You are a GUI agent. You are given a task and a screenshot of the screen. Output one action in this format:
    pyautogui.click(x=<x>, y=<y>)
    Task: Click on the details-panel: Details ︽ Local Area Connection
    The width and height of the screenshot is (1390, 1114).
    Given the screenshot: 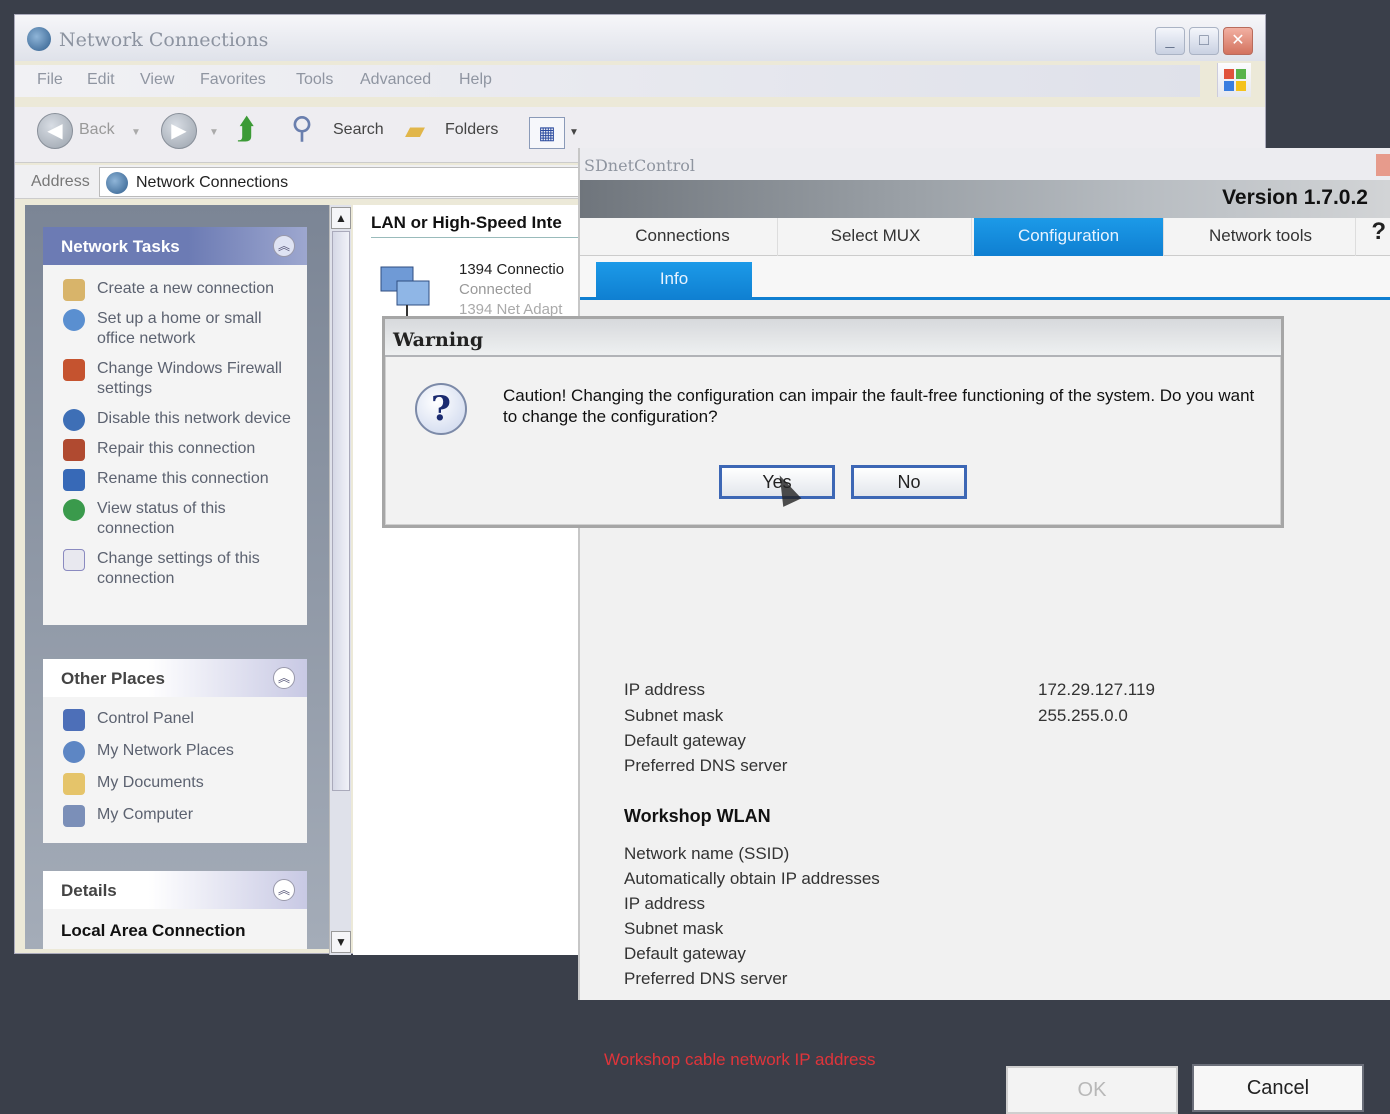 What is the action you would take?
    pyautogui.click(x=175, y=910)
    